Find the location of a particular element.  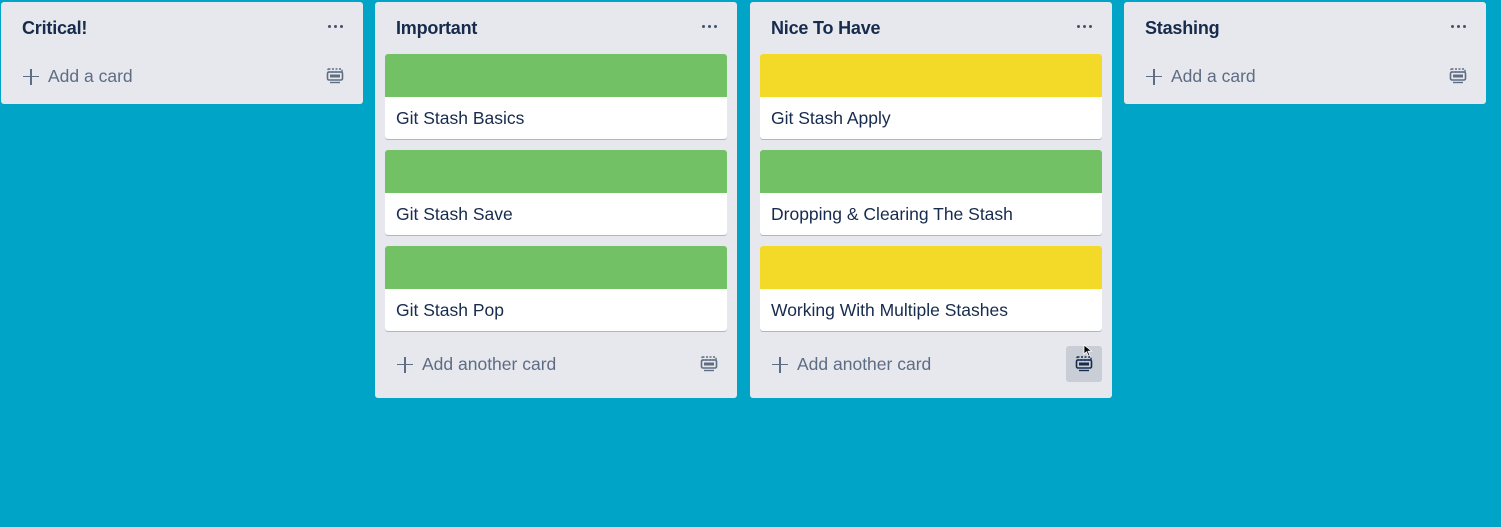

card: Git Stash Pop is located at coordinates (556, 288).